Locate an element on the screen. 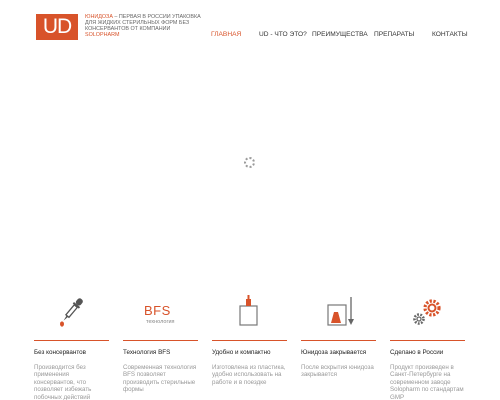  closing-icon is located at coordinates (338, 312).